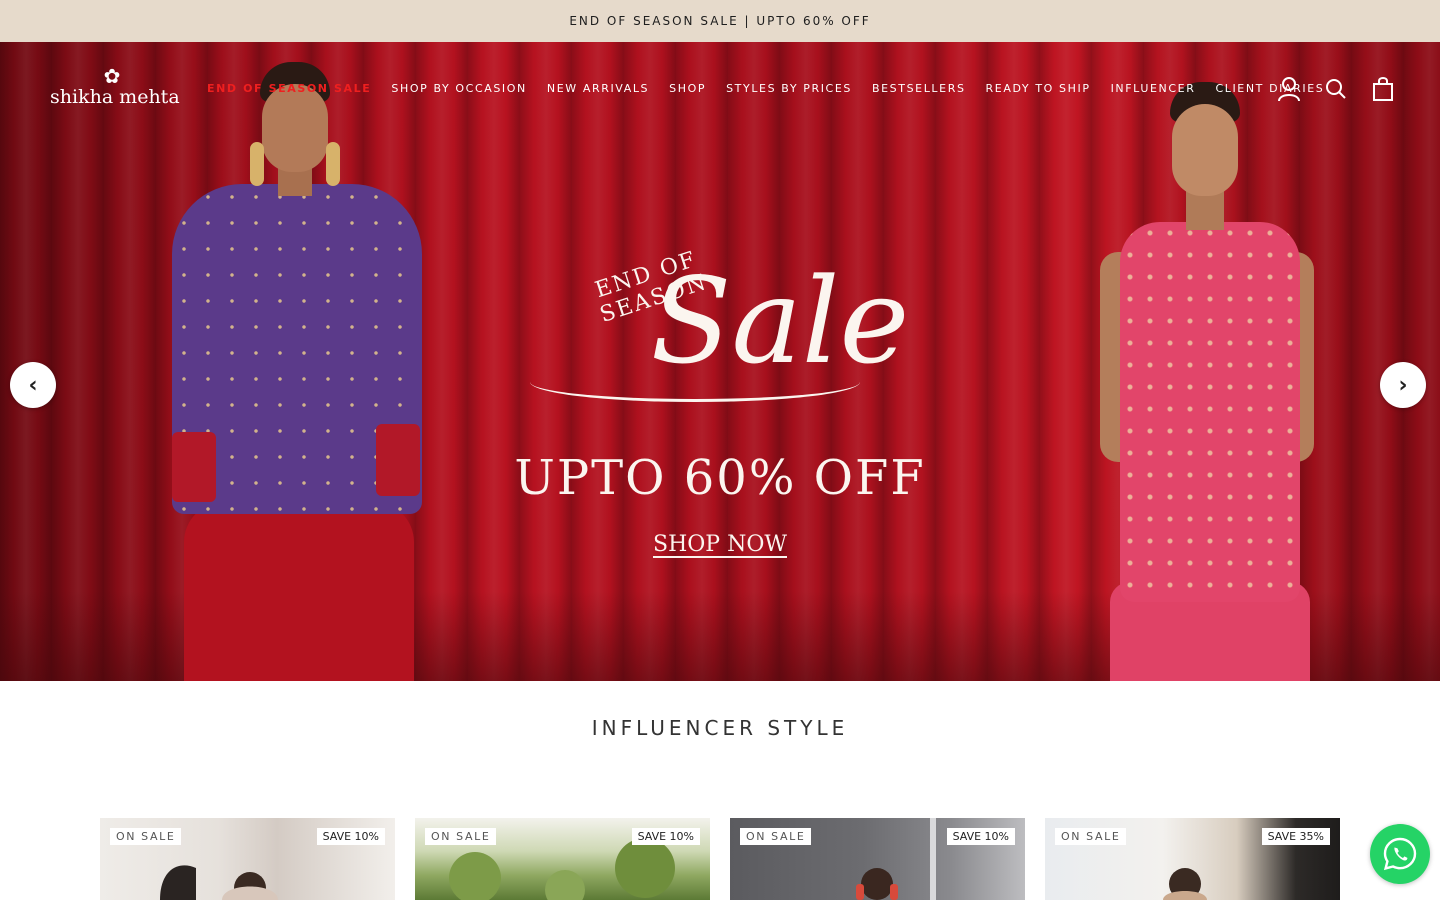 The image size is (1440, 900). Describe the element at coordinates (1295, 836) in the screenshot. I see `save-badge: SAVE 35%` at that location.